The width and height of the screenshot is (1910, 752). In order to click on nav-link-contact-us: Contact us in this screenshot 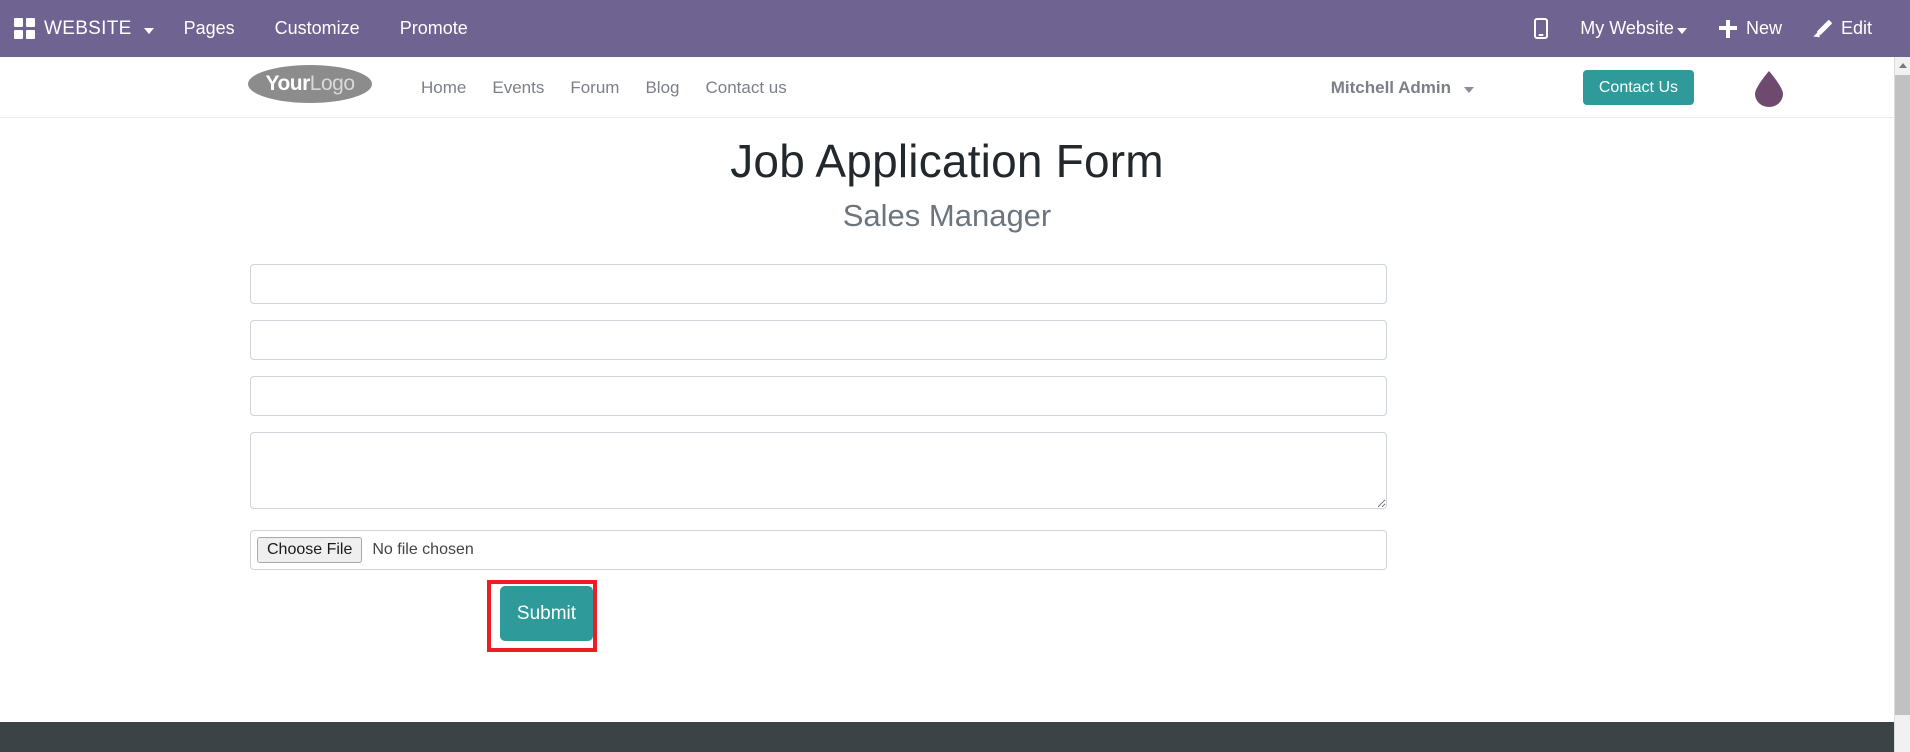, I will do `click(746, 88)`.